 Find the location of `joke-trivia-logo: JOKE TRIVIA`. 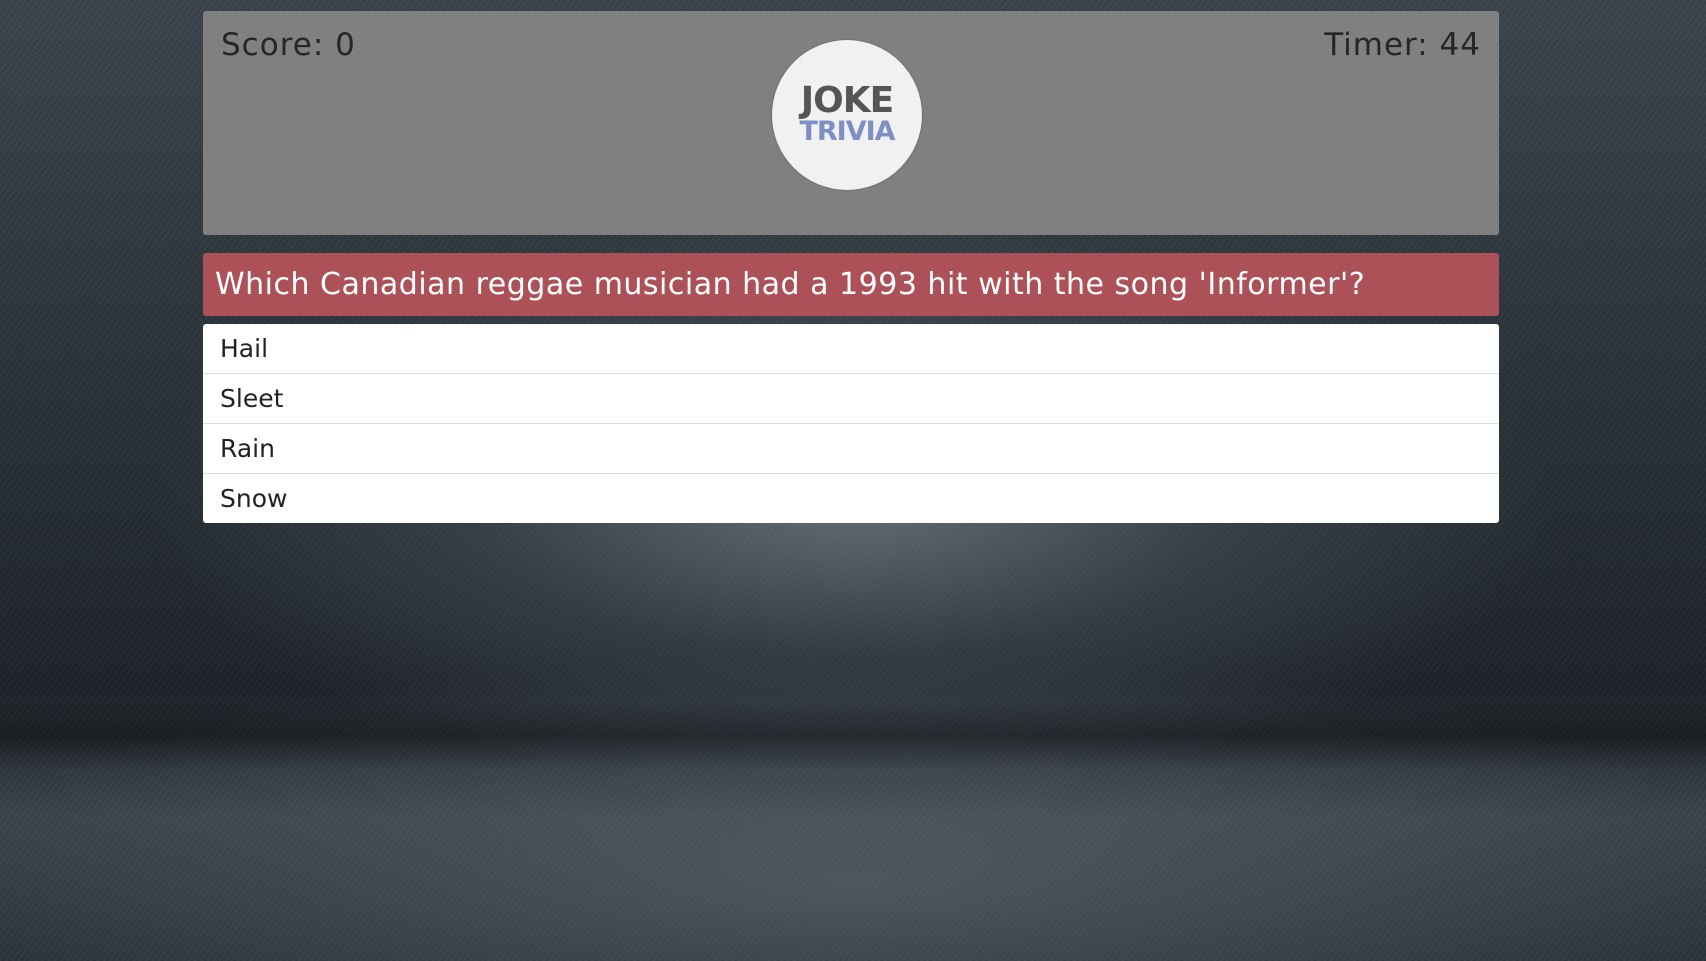

joke-trivia-logo: JOKE TRIVIA is located at coordinates (847, 115).